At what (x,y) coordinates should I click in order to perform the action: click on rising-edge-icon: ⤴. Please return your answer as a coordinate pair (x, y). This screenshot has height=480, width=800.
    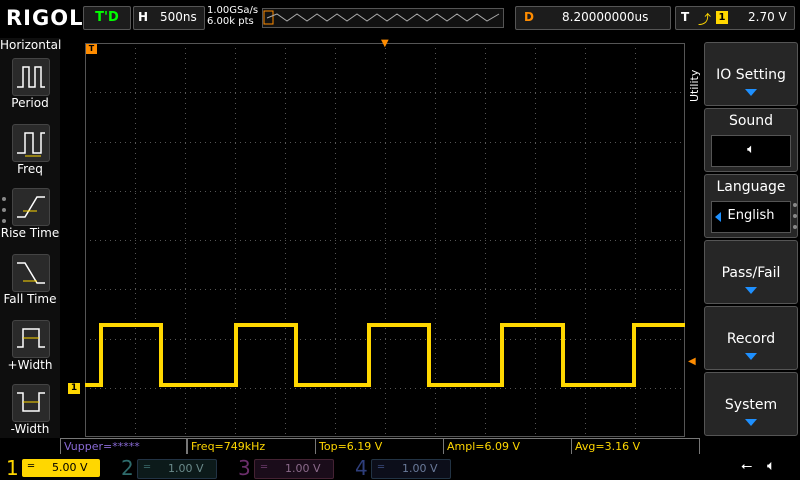
    Looking at the image, I should click on (705, 20).